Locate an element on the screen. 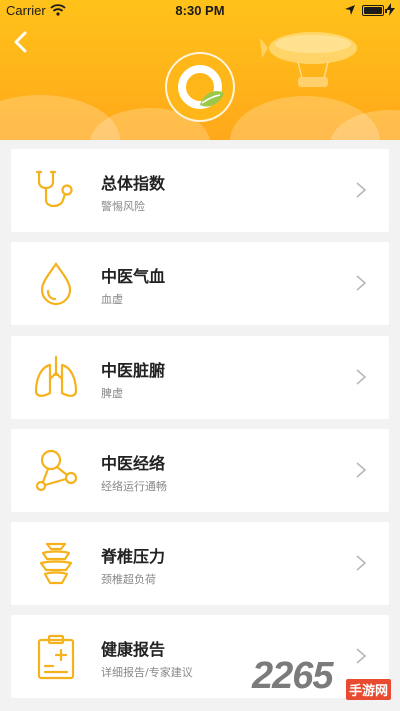  stethoscope-icon is located at coordinates (54, 189).